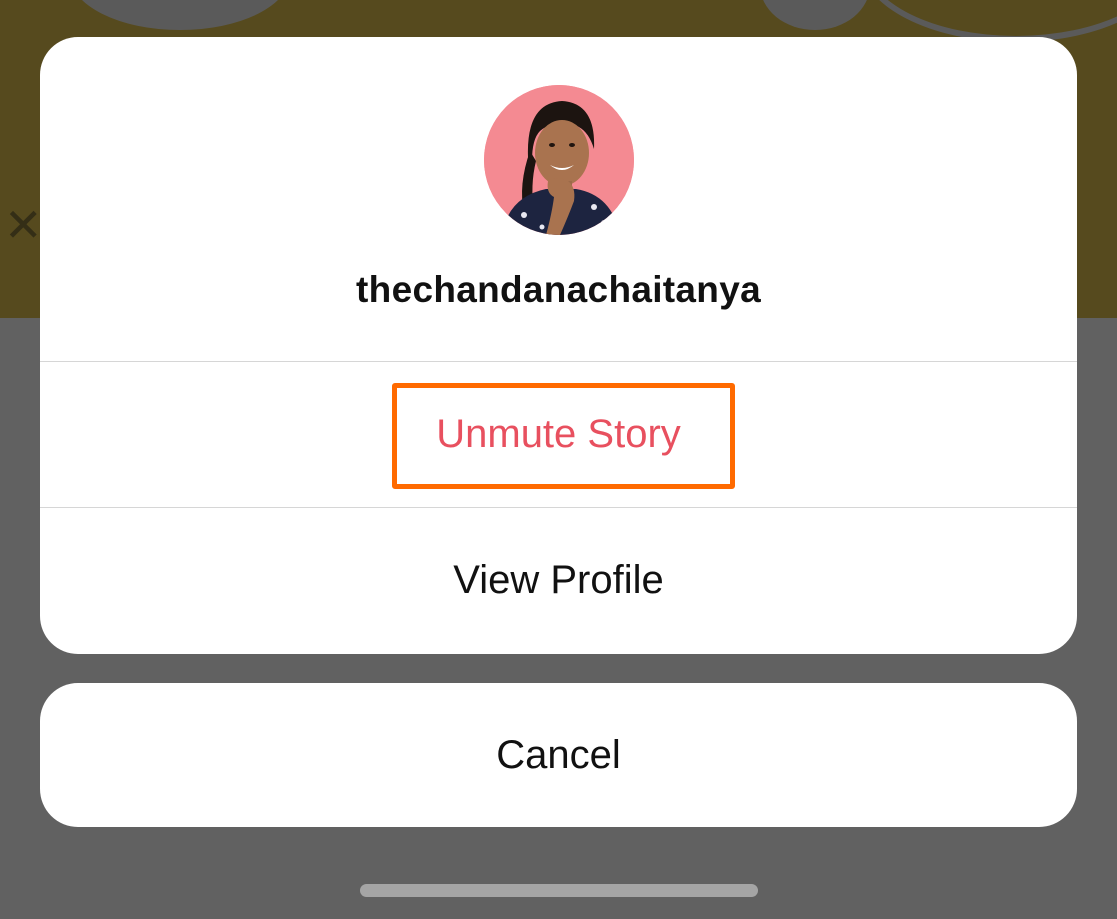 This screenshot has width=1117, height=919. I want to click on unmute-story-label: Unmute Story, so click(558, 434).